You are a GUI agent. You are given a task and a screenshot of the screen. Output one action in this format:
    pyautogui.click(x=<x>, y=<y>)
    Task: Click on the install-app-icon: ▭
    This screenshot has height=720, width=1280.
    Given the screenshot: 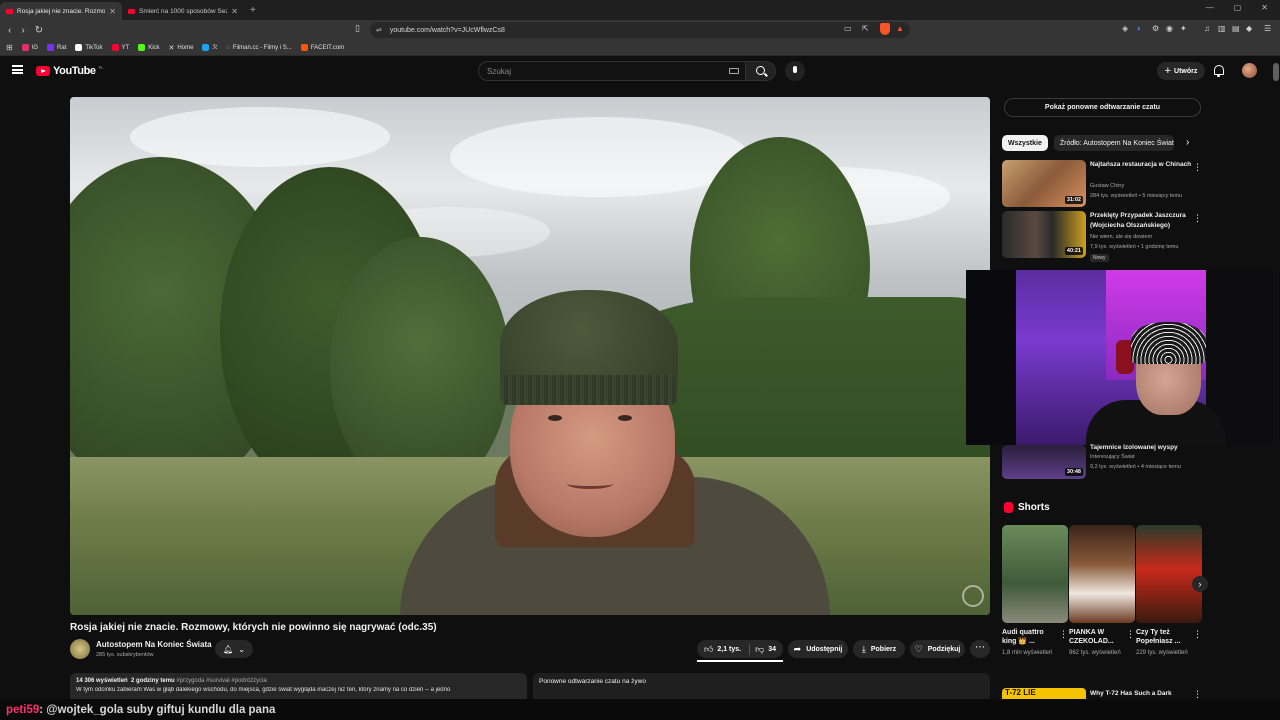 What is the action you would take?
    pyautogui.click(x=848, y=28)
    